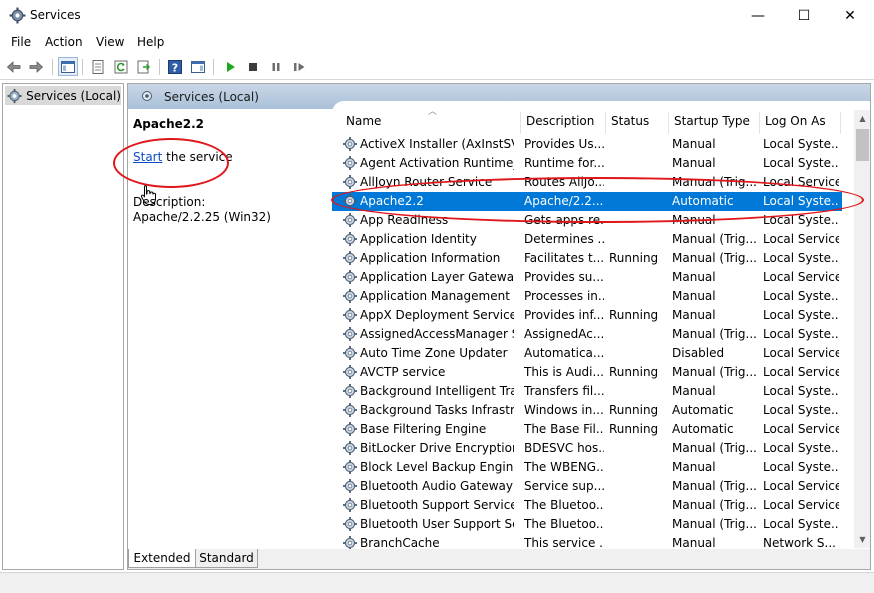  I want to click on column-header-startup-type: Startup Type, so click(712, 124).